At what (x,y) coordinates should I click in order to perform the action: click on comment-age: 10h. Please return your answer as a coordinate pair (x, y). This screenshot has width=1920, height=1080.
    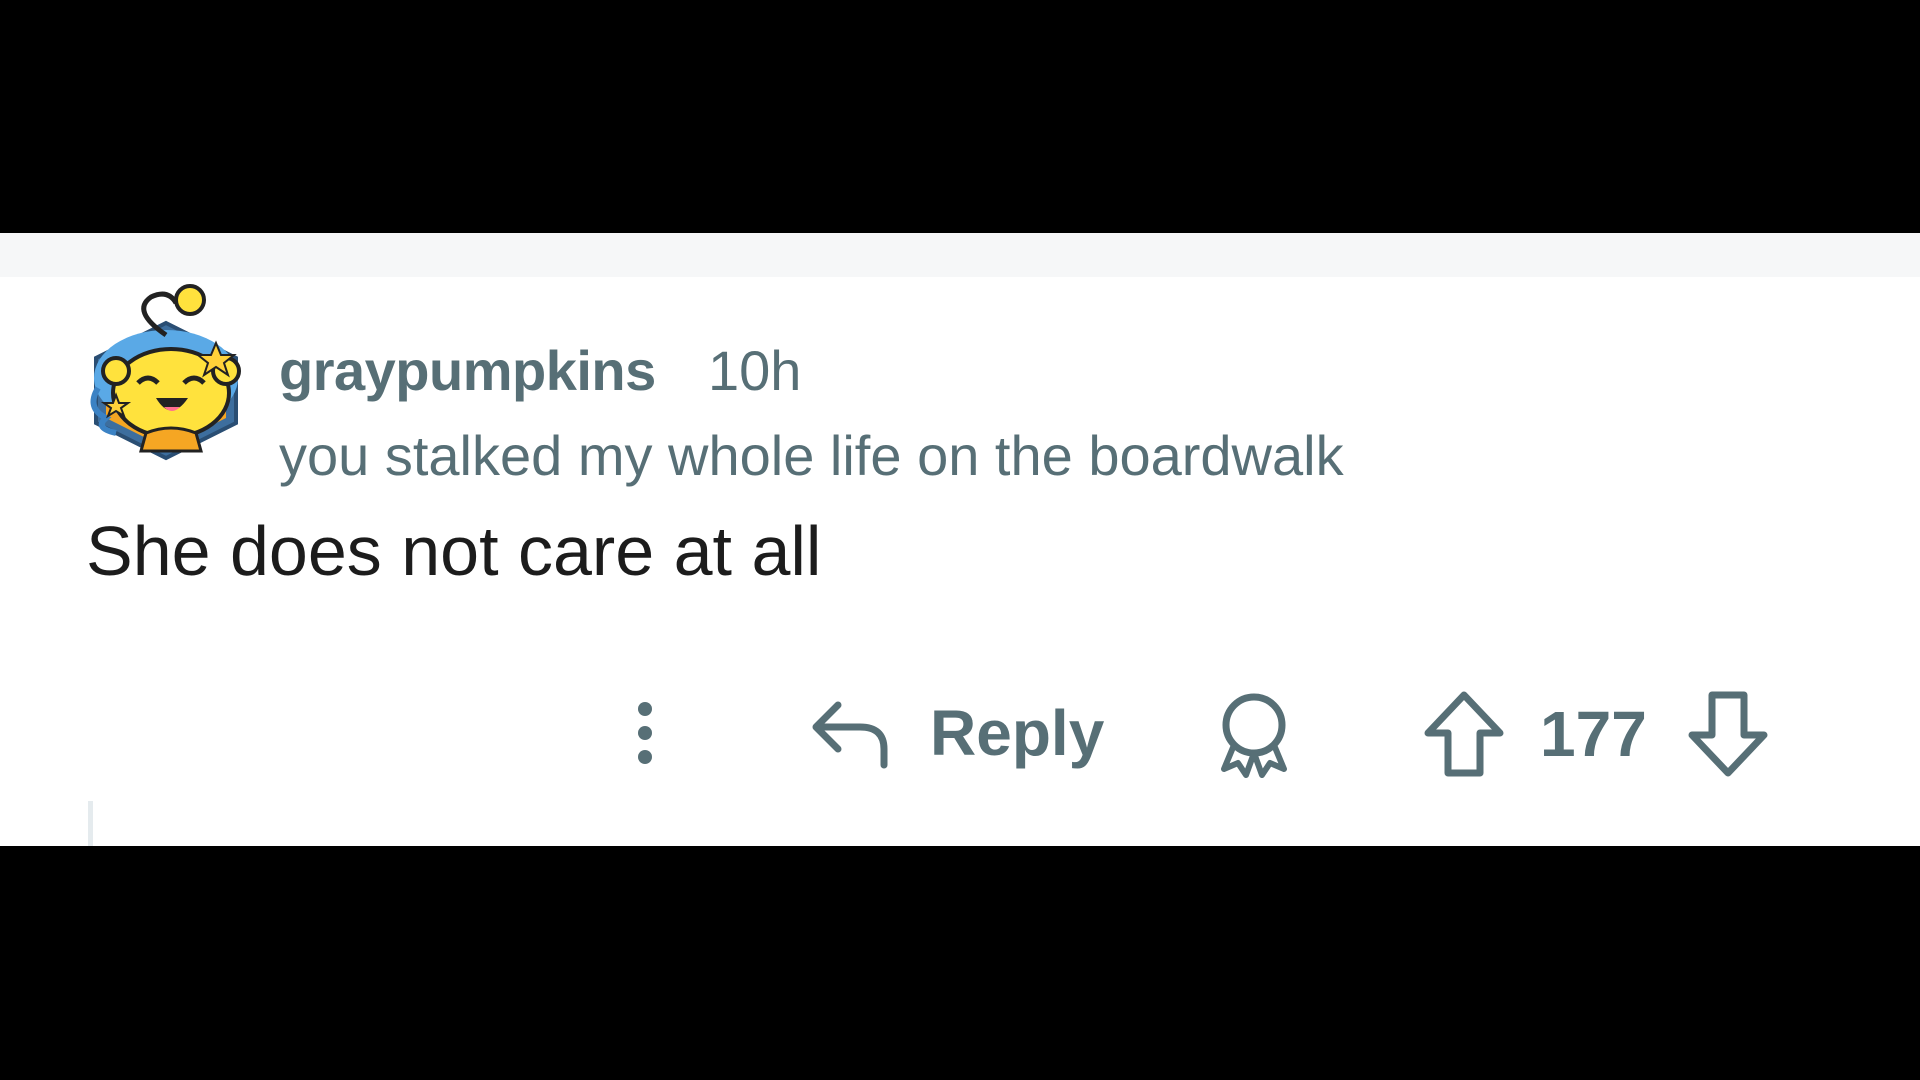
    Looking at the image, I should click on (755, 370).